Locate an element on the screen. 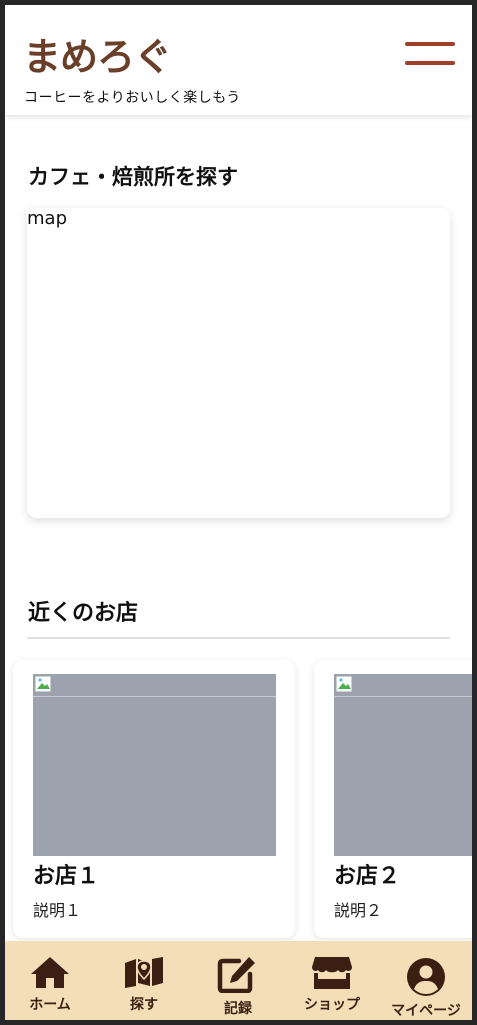 This screenshot has height=1025, width=477. shop-description: 説明２ is located at coordinates (358, 910).